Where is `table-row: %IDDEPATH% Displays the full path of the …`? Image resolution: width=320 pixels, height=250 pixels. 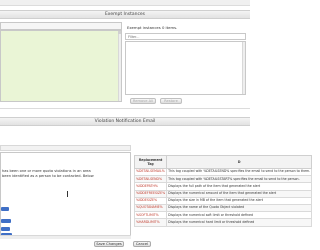 table-row: %IDDEPATH% Displays the full path of the … is located at coordinates (223, 186).